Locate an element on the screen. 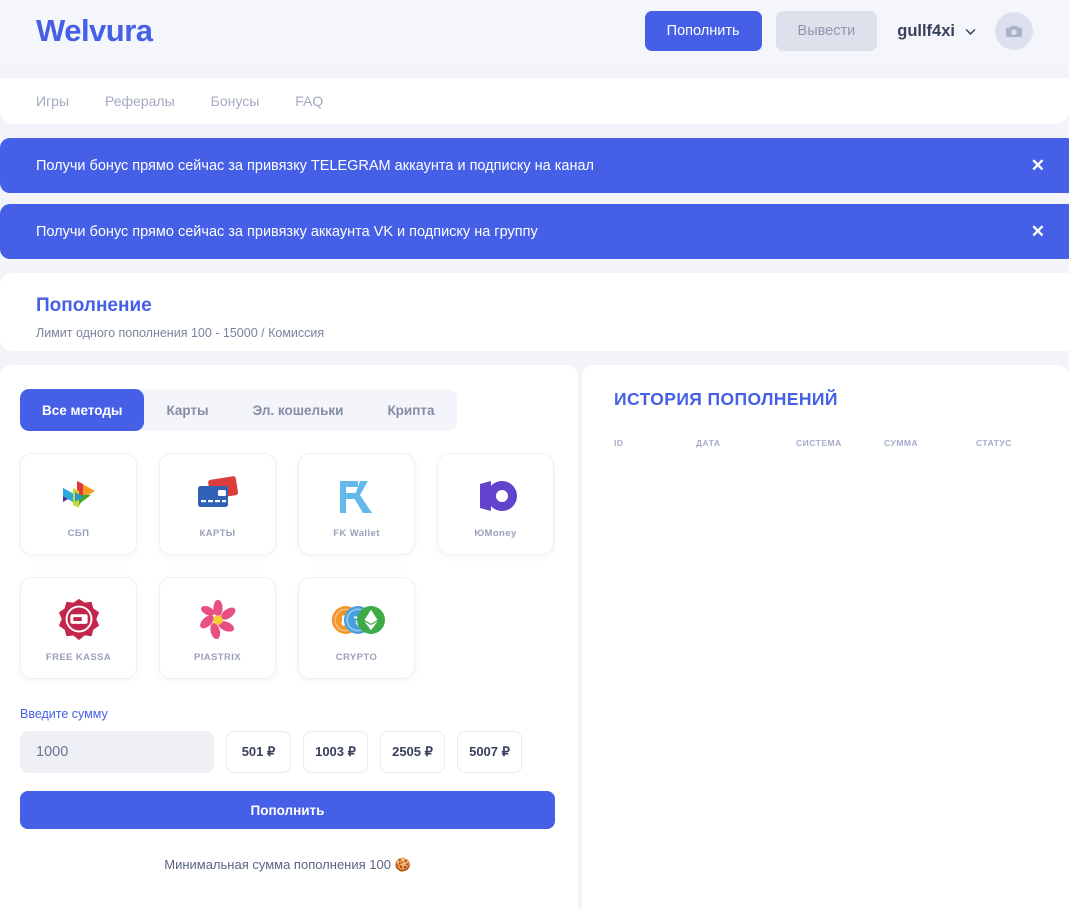 The width and height of the screenshot is (1069, 909). main-nav: Игры Рефералы Бонусы FAQ is located at coordinates (534, 101).